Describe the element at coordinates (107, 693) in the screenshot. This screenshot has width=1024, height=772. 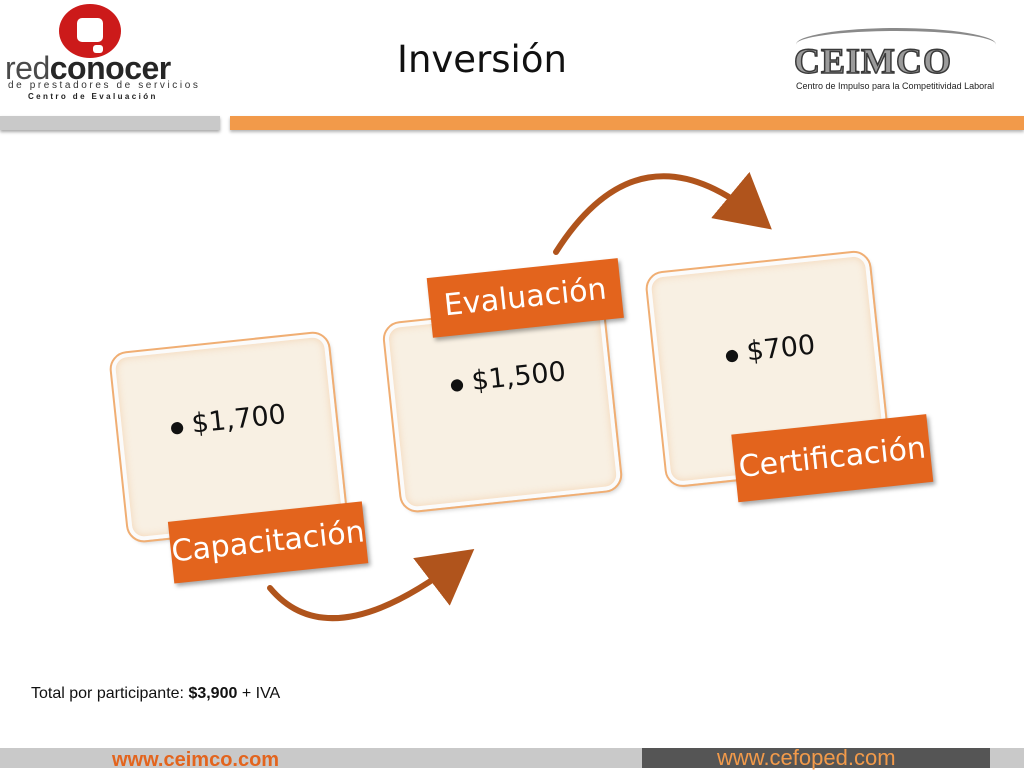
I see `total-label: Total por participante:` at that location.